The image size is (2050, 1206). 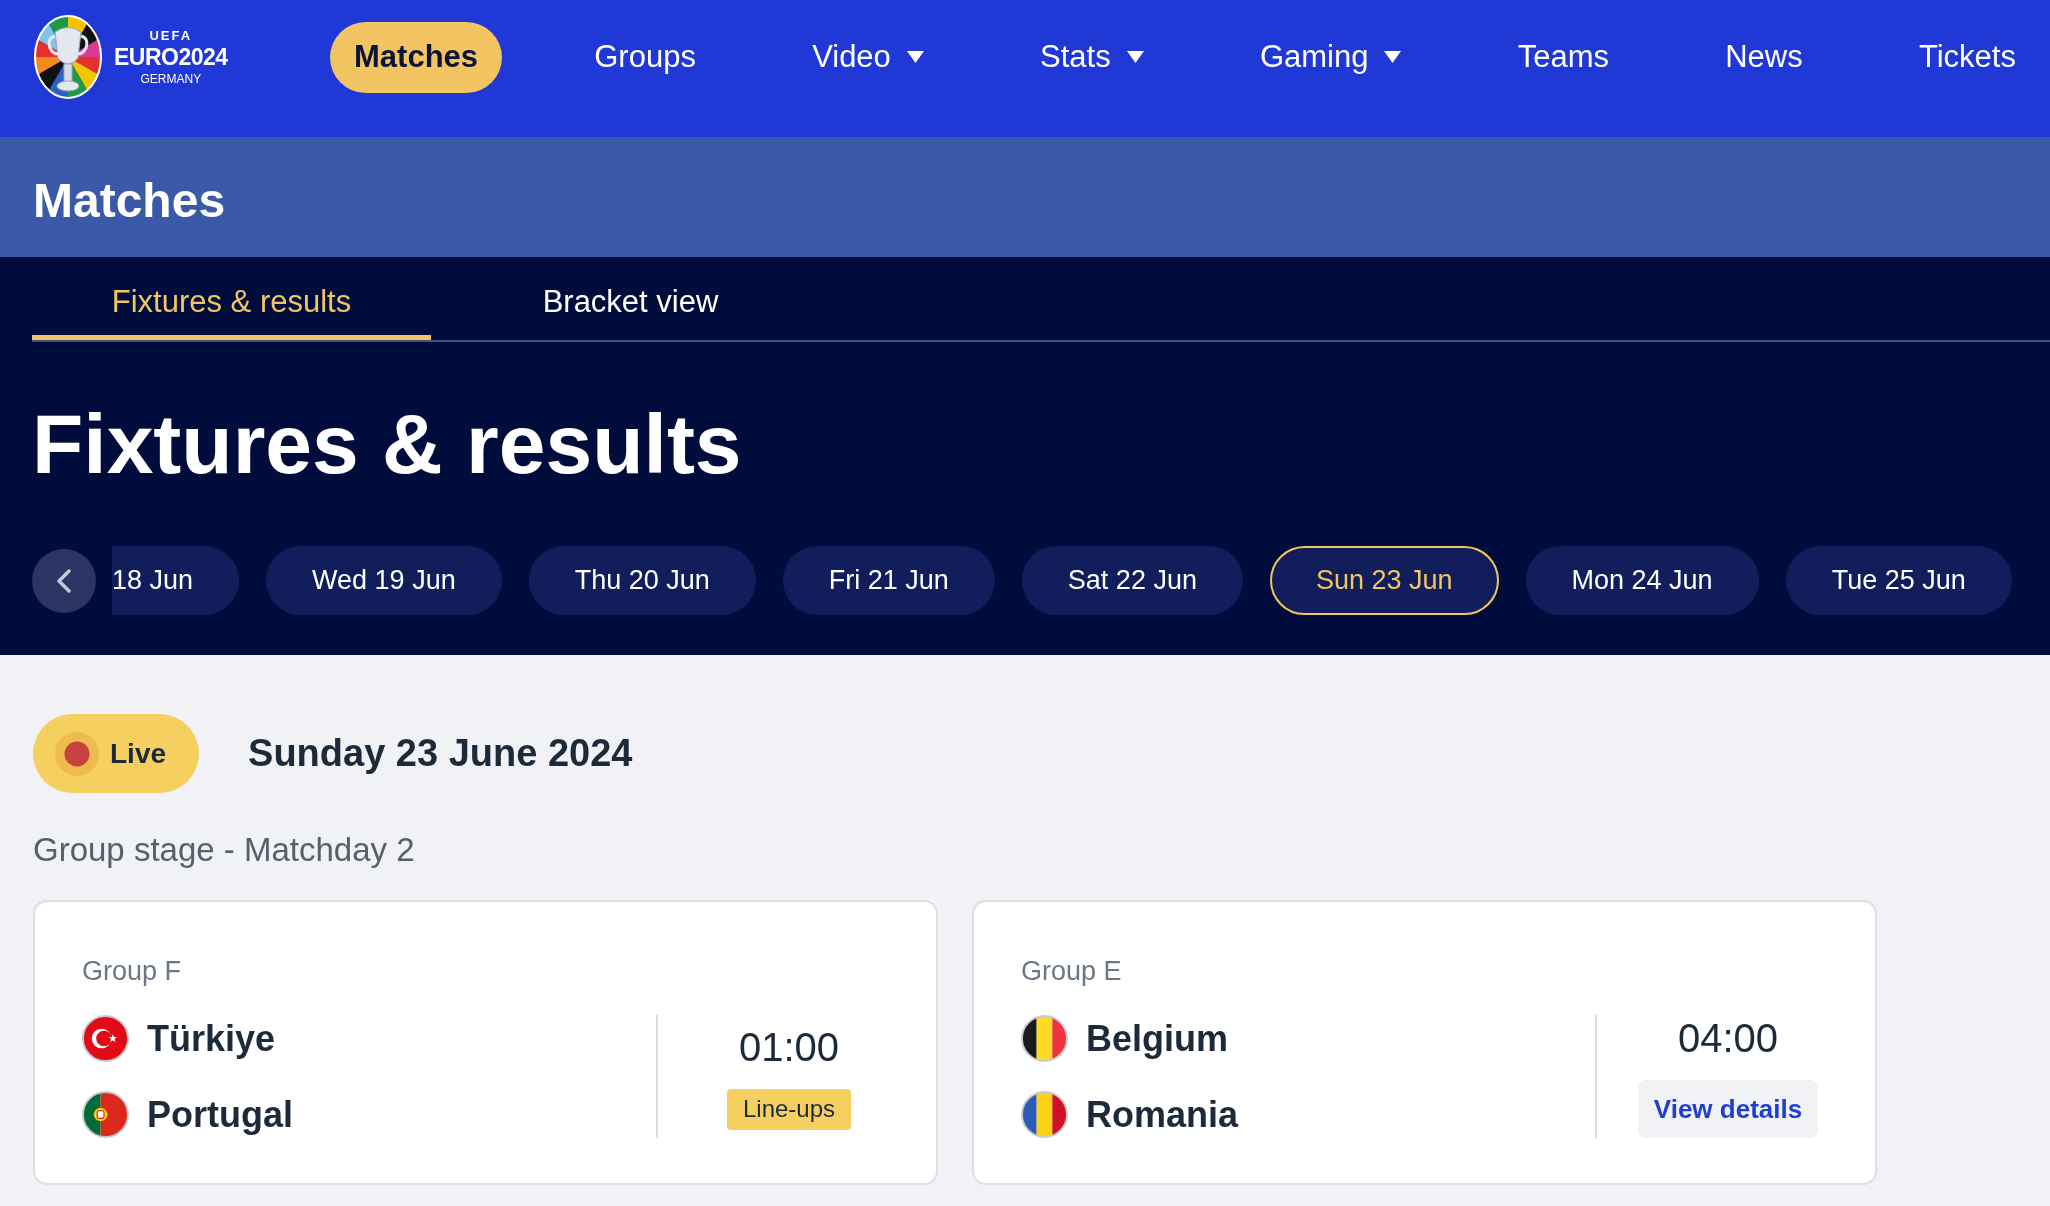 I want to click on team-name: Portugal, so click(x=220, y=1114).